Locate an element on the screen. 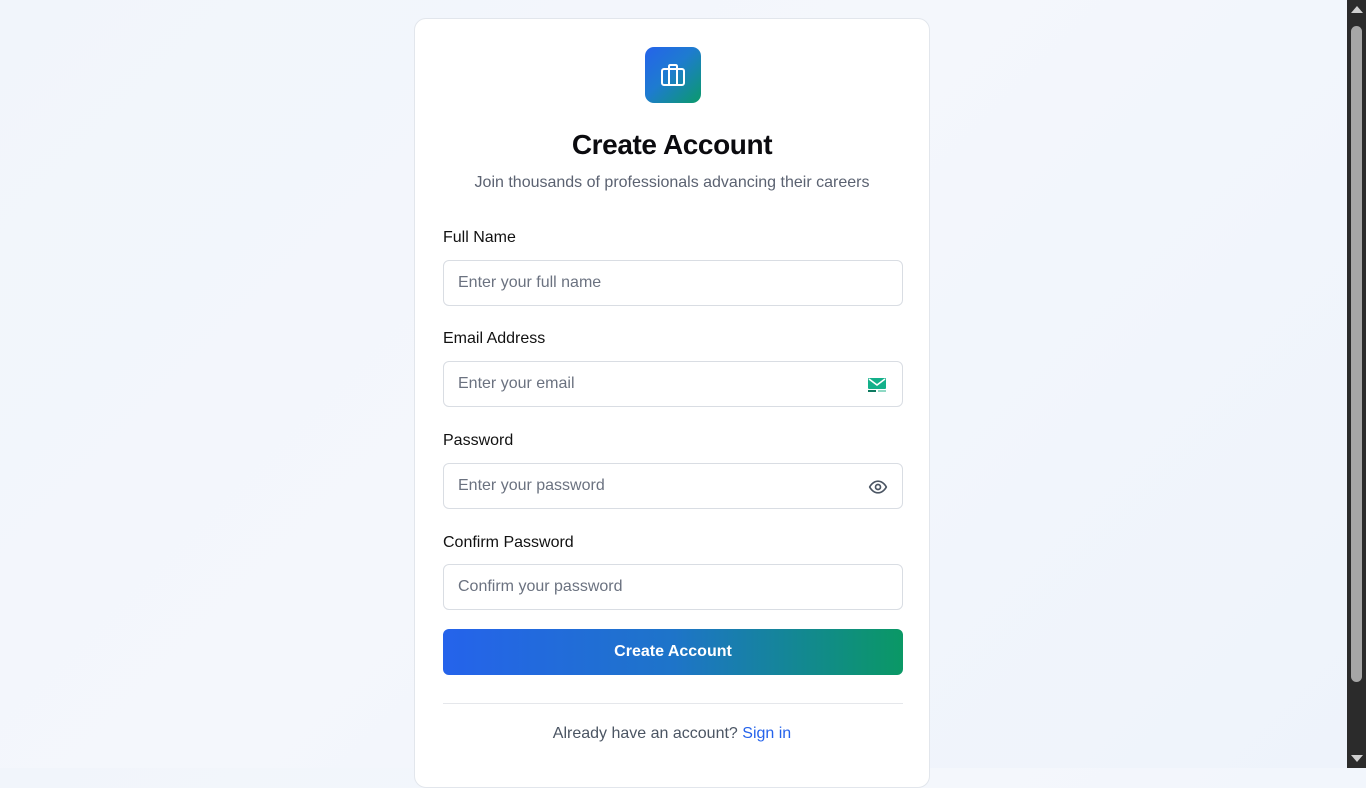 The height and width of the screenshot is (788, 1366). password-field-wrapper is located at coordinates (673, 486).